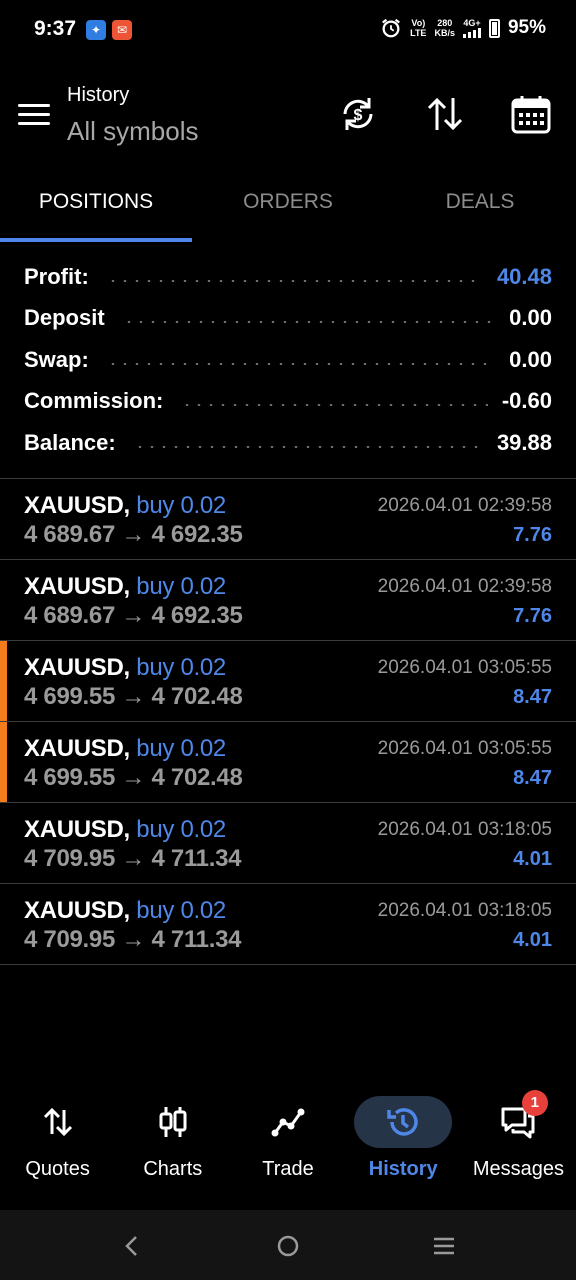 The height and width of the screenshot is (1280, 576). Describe the element at coordinates (445, 114) in the screenshot. I see `sort-icon` at that location.